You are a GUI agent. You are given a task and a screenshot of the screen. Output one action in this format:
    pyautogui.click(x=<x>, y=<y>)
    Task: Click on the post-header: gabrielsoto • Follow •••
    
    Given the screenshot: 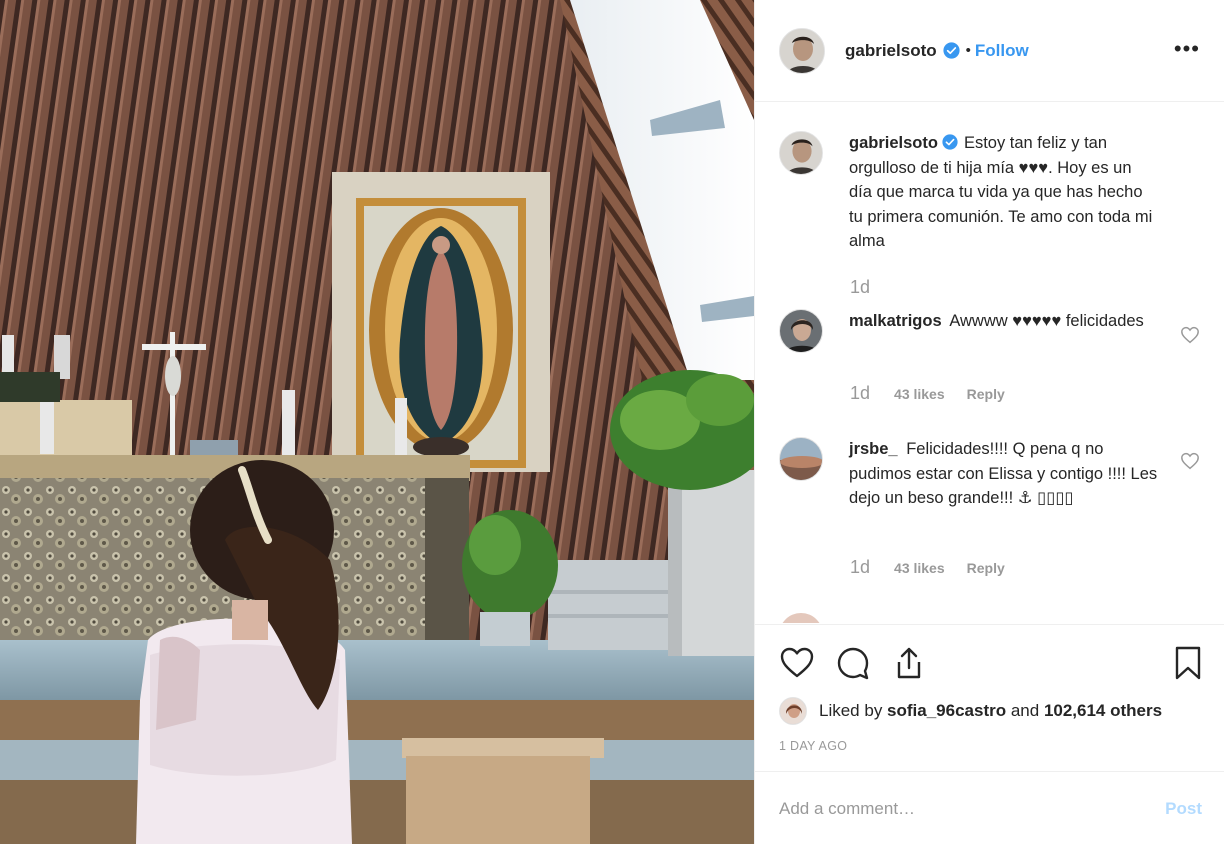 What is the action you would take?
    pyautogui.click(x=989, y=51)
    